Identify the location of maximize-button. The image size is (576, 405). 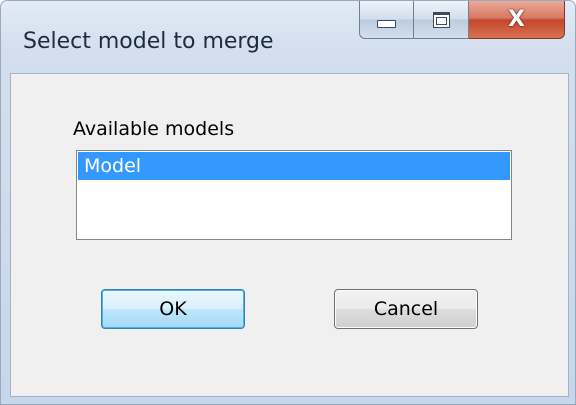
(441, 20).